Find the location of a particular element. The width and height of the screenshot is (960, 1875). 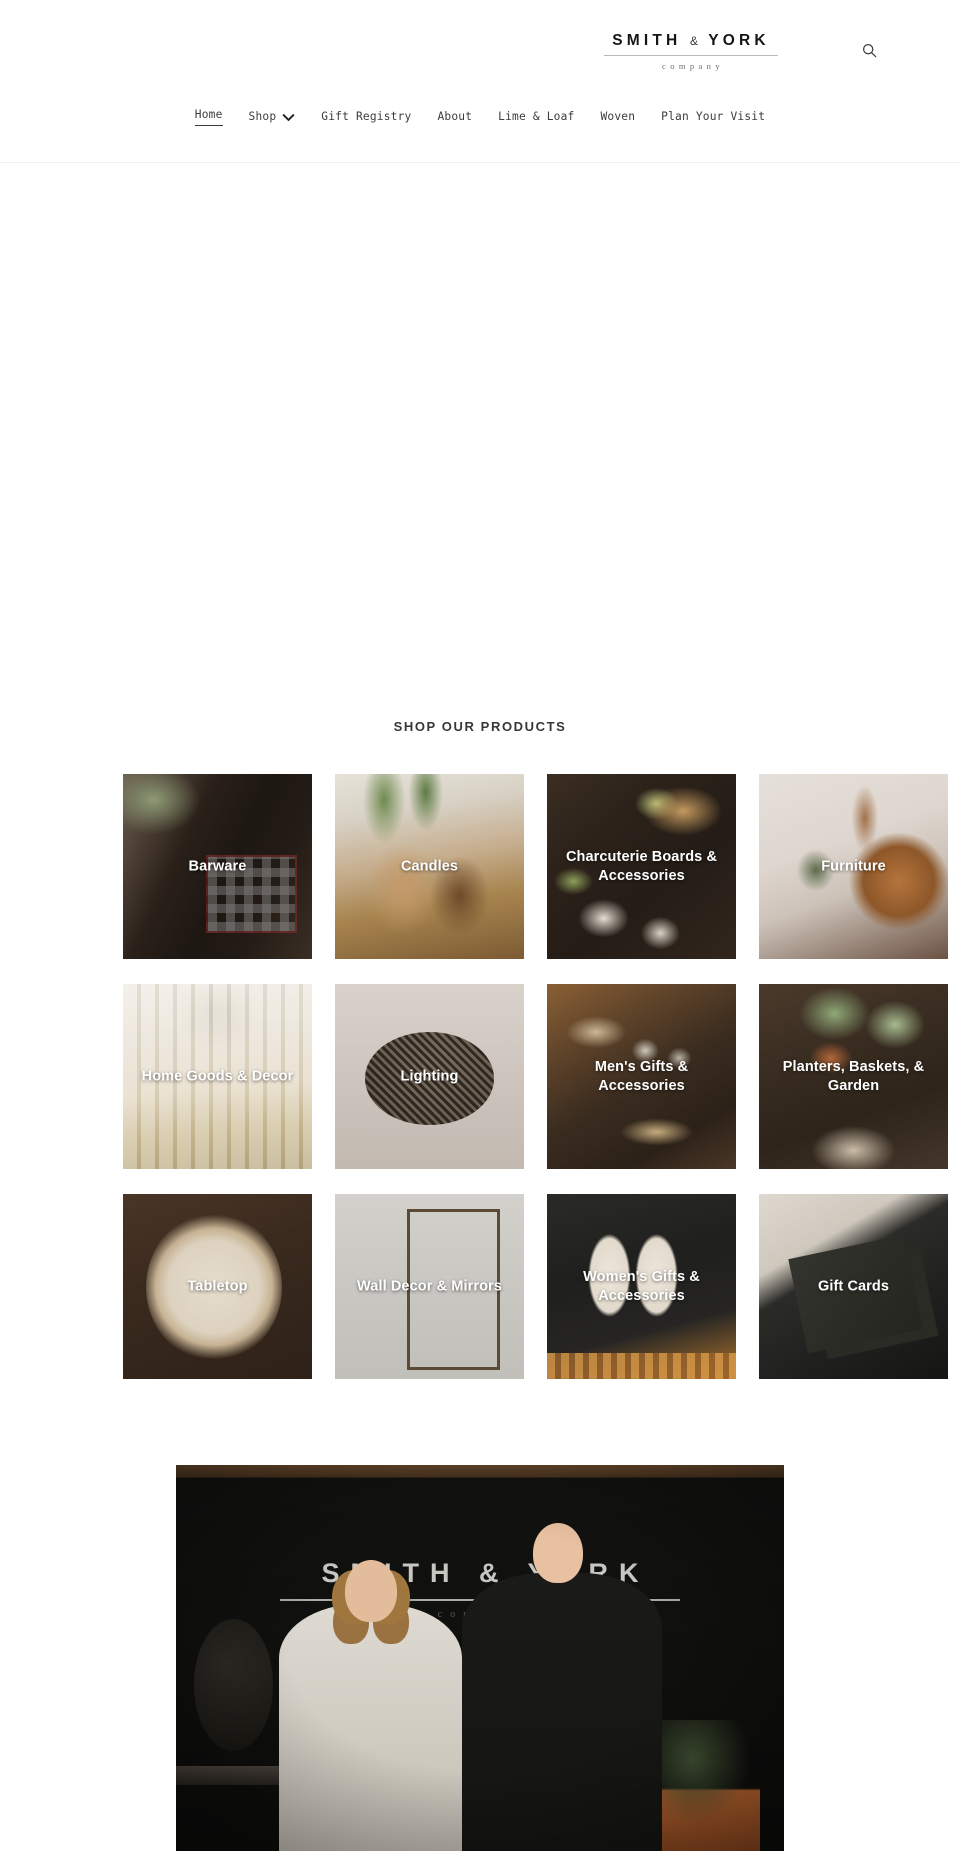

nav-item-label: Home is located at coordinates (208, 114).